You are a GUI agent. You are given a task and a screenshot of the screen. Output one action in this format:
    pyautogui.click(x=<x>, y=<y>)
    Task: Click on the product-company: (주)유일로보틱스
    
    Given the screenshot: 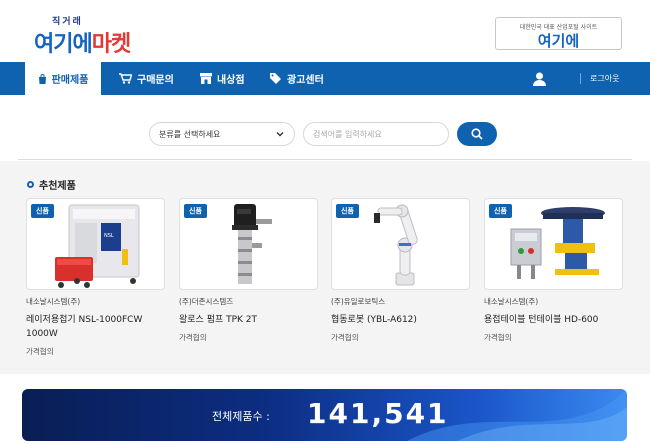 What is the action you would take?
    pyautogui.click(x=358, y=301)
    